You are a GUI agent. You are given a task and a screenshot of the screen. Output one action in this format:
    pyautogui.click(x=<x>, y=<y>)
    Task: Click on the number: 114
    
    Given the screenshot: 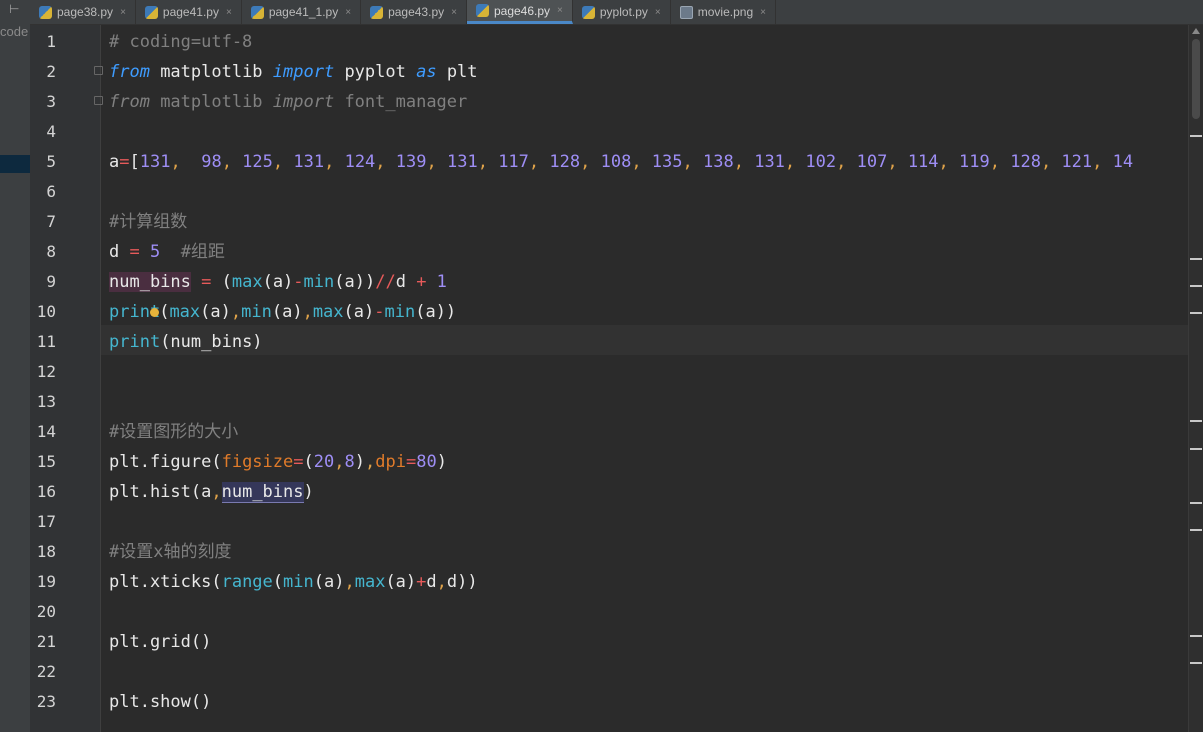 What is the action you would take?
    pyautogui.click(x=923, y=162)
    